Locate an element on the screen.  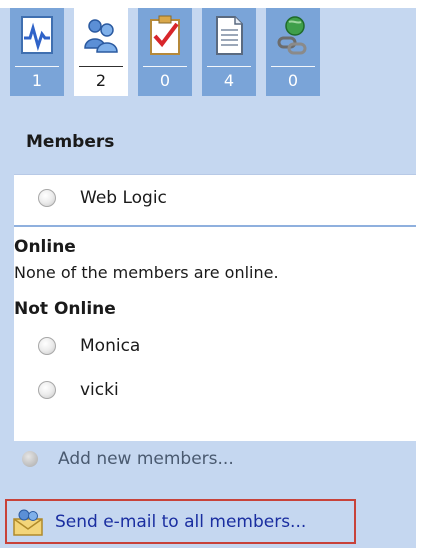
divider is located at coordinates (215, 226).